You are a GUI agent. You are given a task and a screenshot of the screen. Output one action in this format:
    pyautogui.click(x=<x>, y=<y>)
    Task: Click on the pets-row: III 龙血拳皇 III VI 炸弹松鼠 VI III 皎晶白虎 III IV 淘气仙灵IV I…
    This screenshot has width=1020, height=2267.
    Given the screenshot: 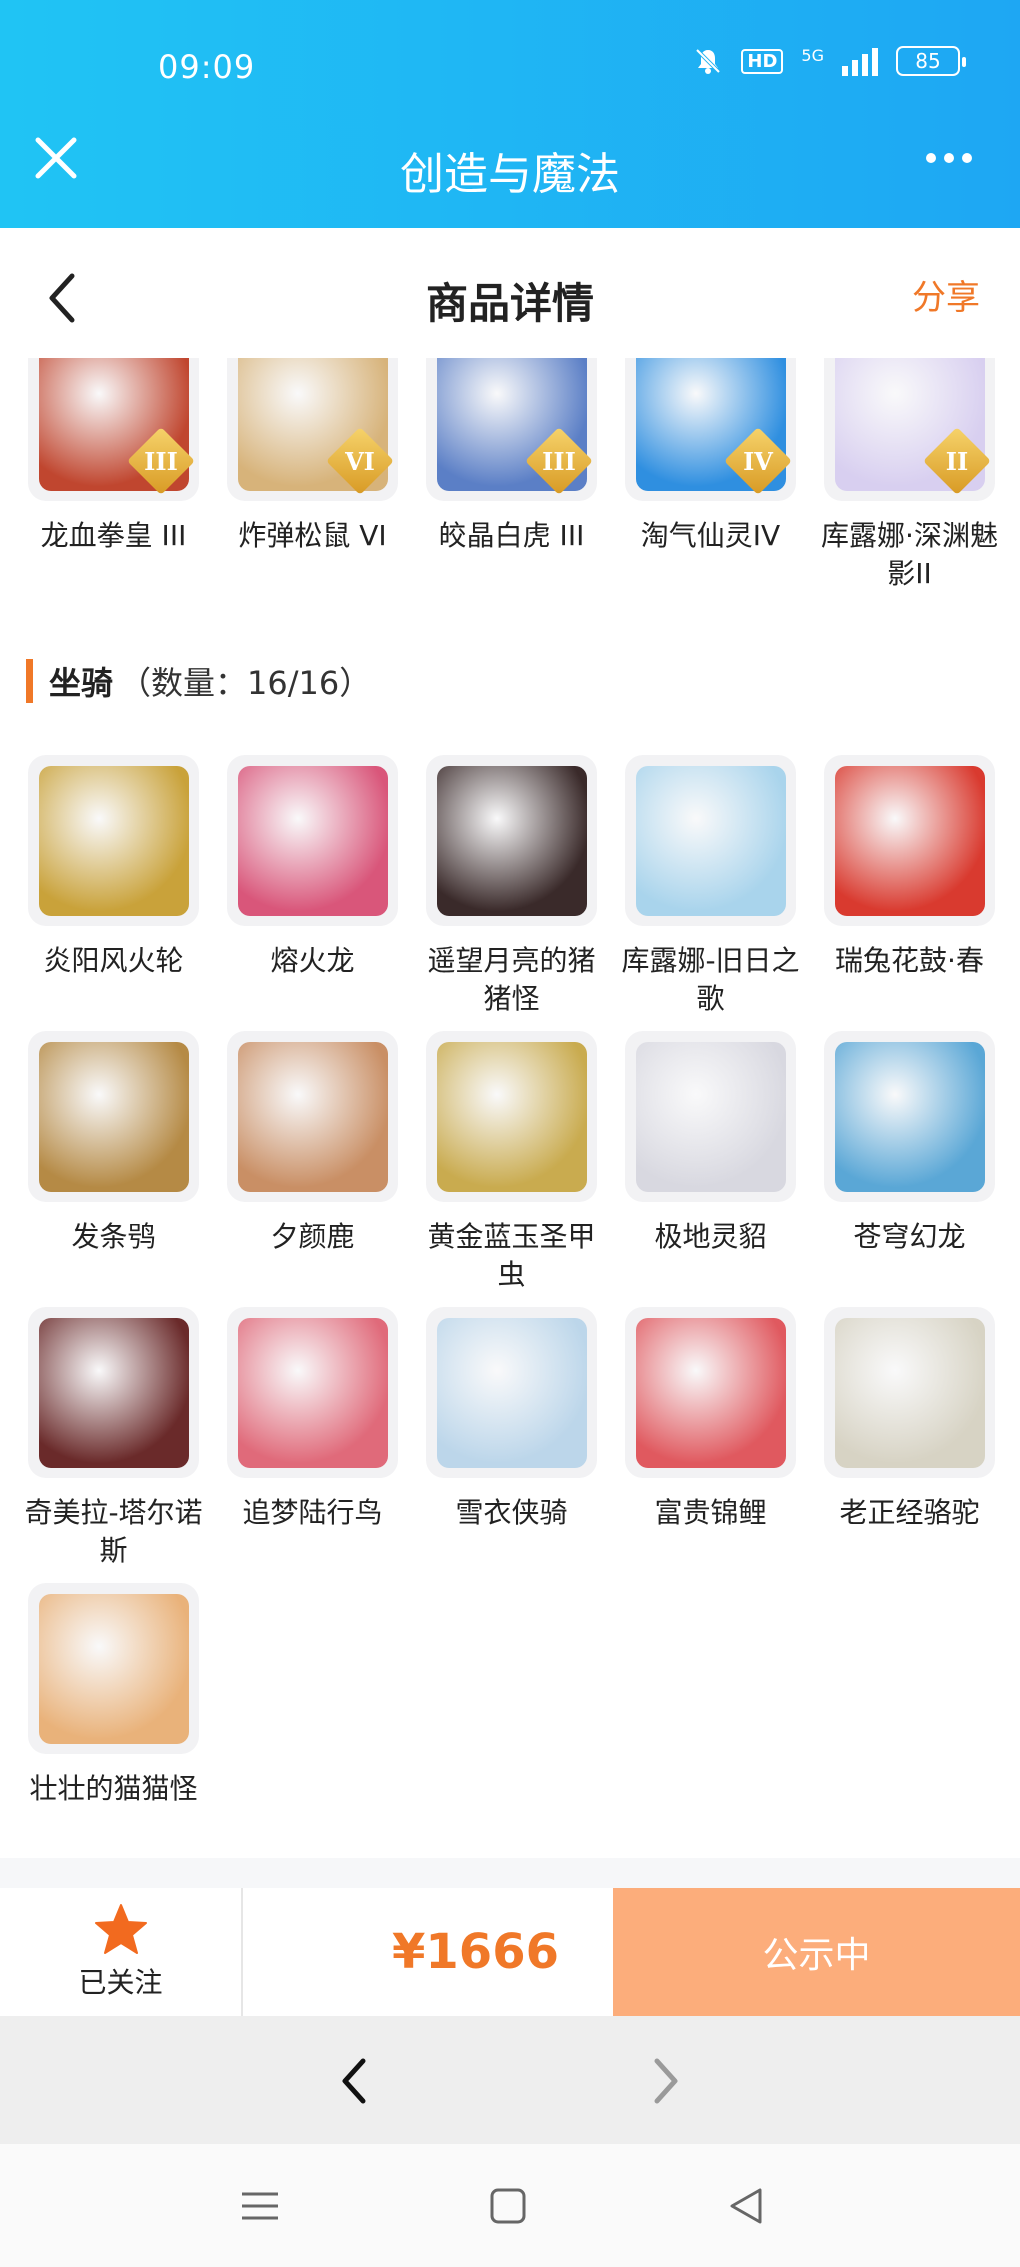 What is the action you would take?
    pyautogui.click(x=513, y=475)
    